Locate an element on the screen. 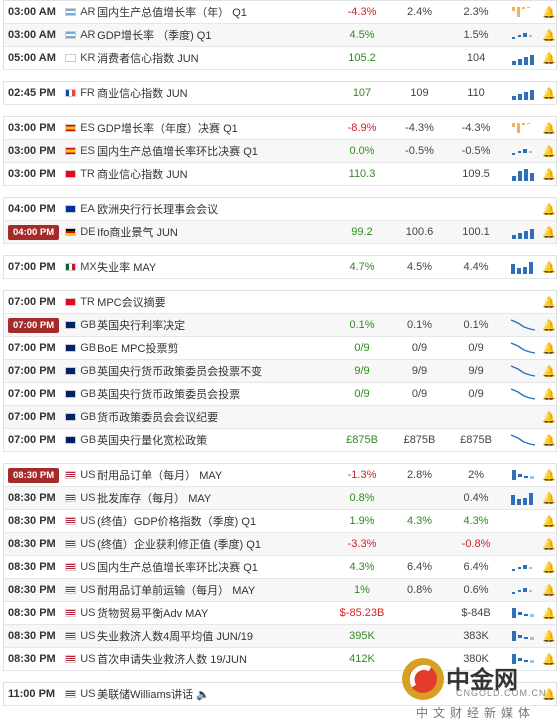  event-row: 08:30 PM US 批发库存（每月） MAY 0.8% 0.4% 🔔 is located at coordinates (280, 498).